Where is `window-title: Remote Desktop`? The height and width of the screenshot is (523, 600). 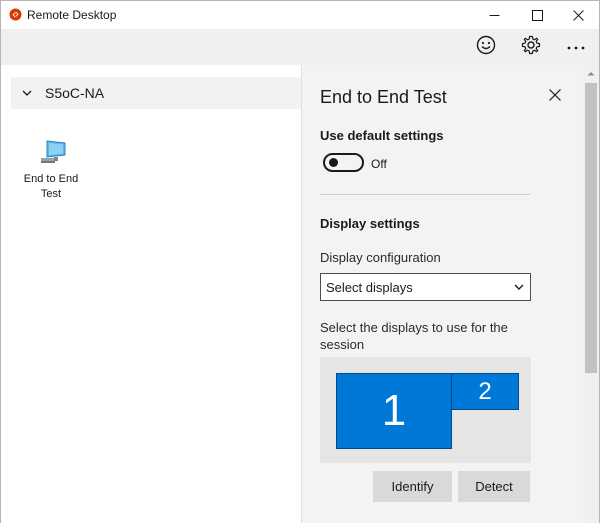 window-title: Remote Desktop is located at coordinates (72, 15).